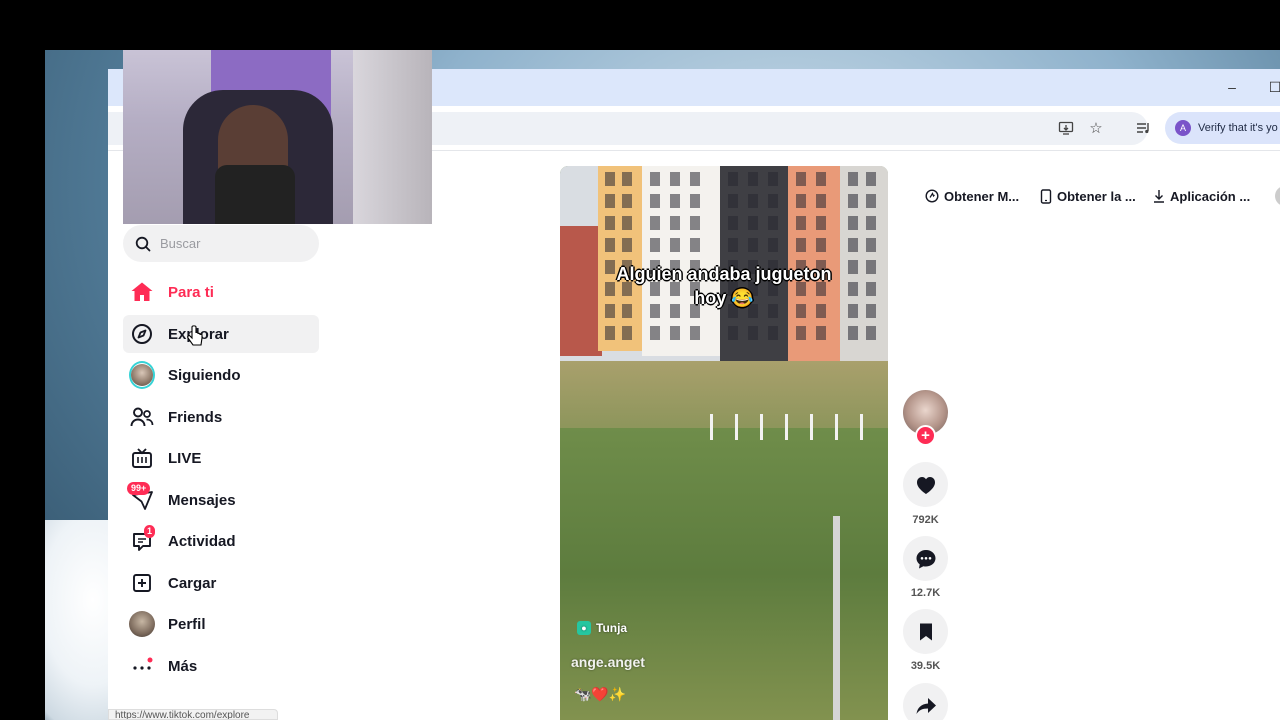 Image resolution: width=1280 pixels, height=720 pixels. What do you see at coordinates (221, 624) in the screenshot?
I see `sidebar-item-perfil: Perfil` at bounding box center [221, 624].